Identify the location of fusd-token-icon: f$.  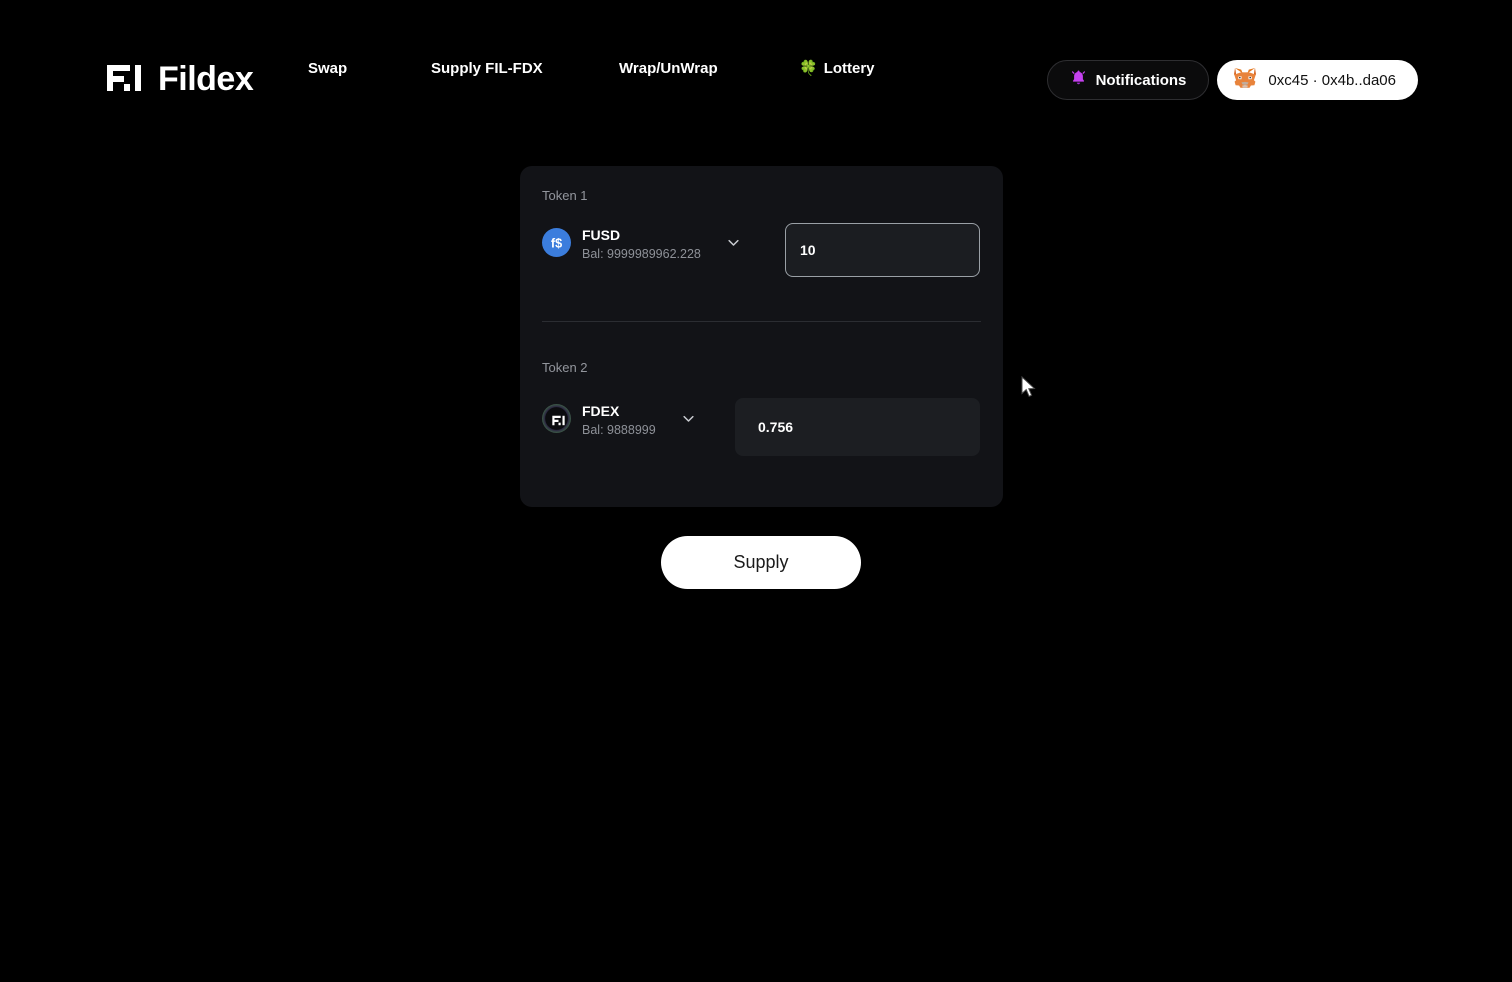
(556, 244).